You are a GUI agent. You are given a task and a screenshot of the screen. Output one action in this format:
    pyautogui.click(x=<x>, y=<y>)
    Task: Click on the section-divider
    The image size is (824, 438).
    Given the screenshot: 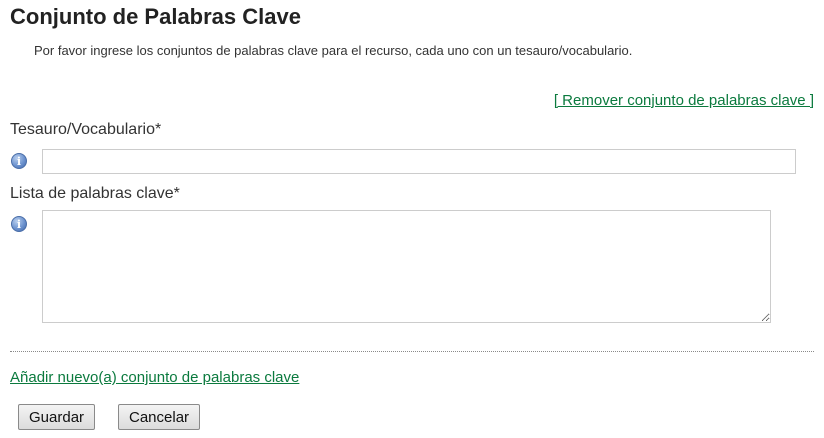 What is the action you would take?
    pyautogui.click(x=412, y=351)
    